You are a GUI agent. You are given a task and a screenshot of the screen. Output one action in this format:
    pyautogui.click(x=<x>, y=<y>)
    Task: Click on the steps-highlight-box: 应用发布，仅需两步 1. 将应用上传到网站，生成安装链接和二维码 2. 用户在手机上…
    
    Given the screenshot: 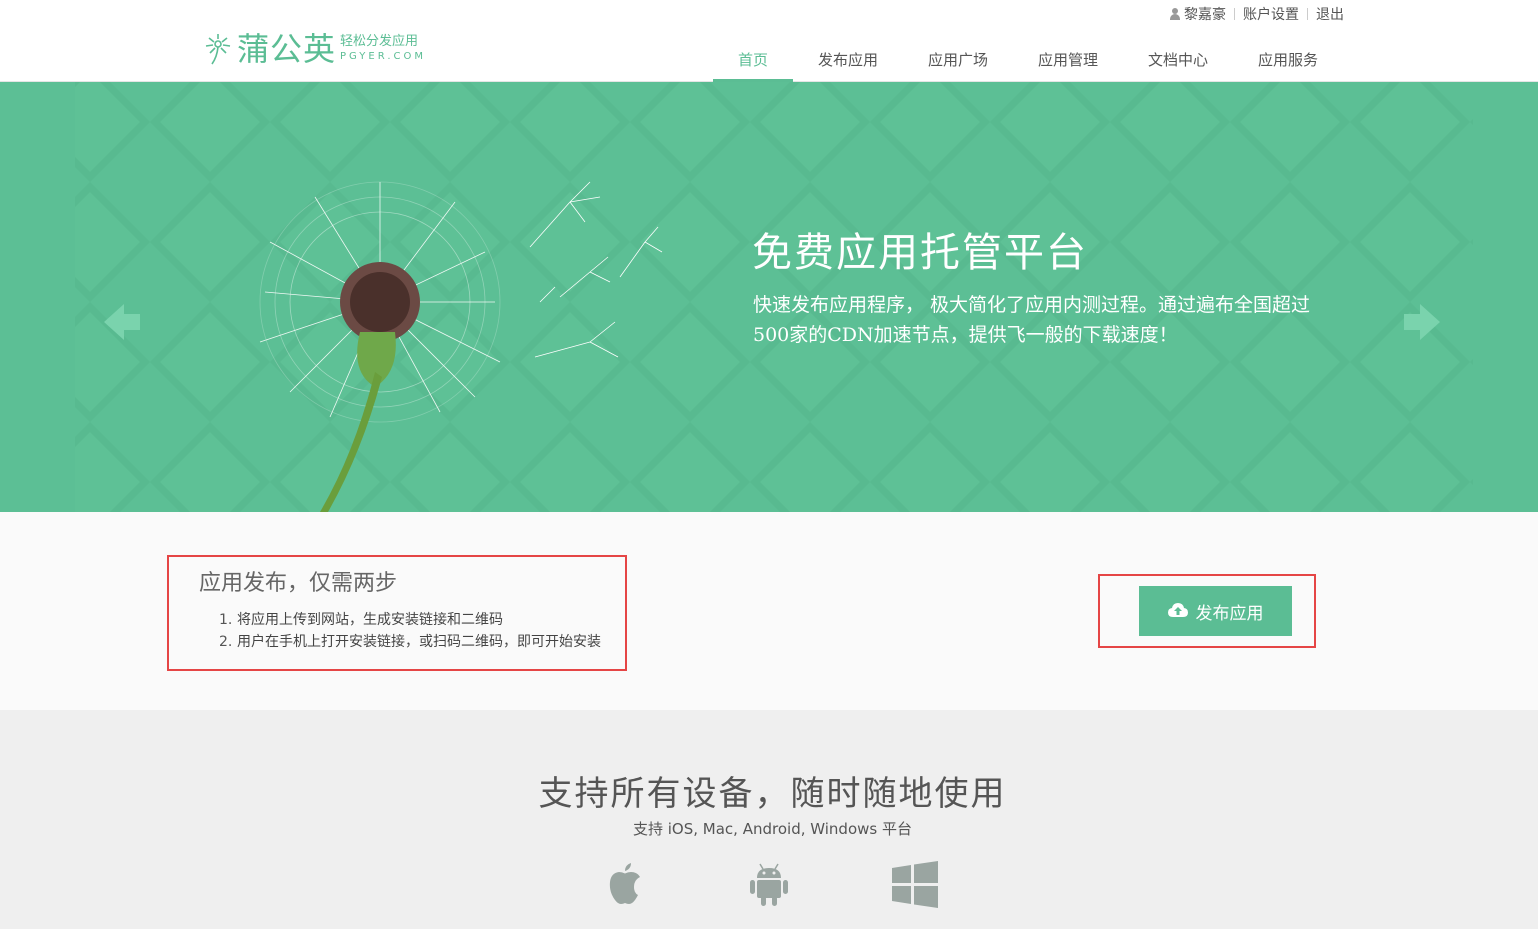 What is the action you would take?
    pyautogui.click(x=397, y=613)
    